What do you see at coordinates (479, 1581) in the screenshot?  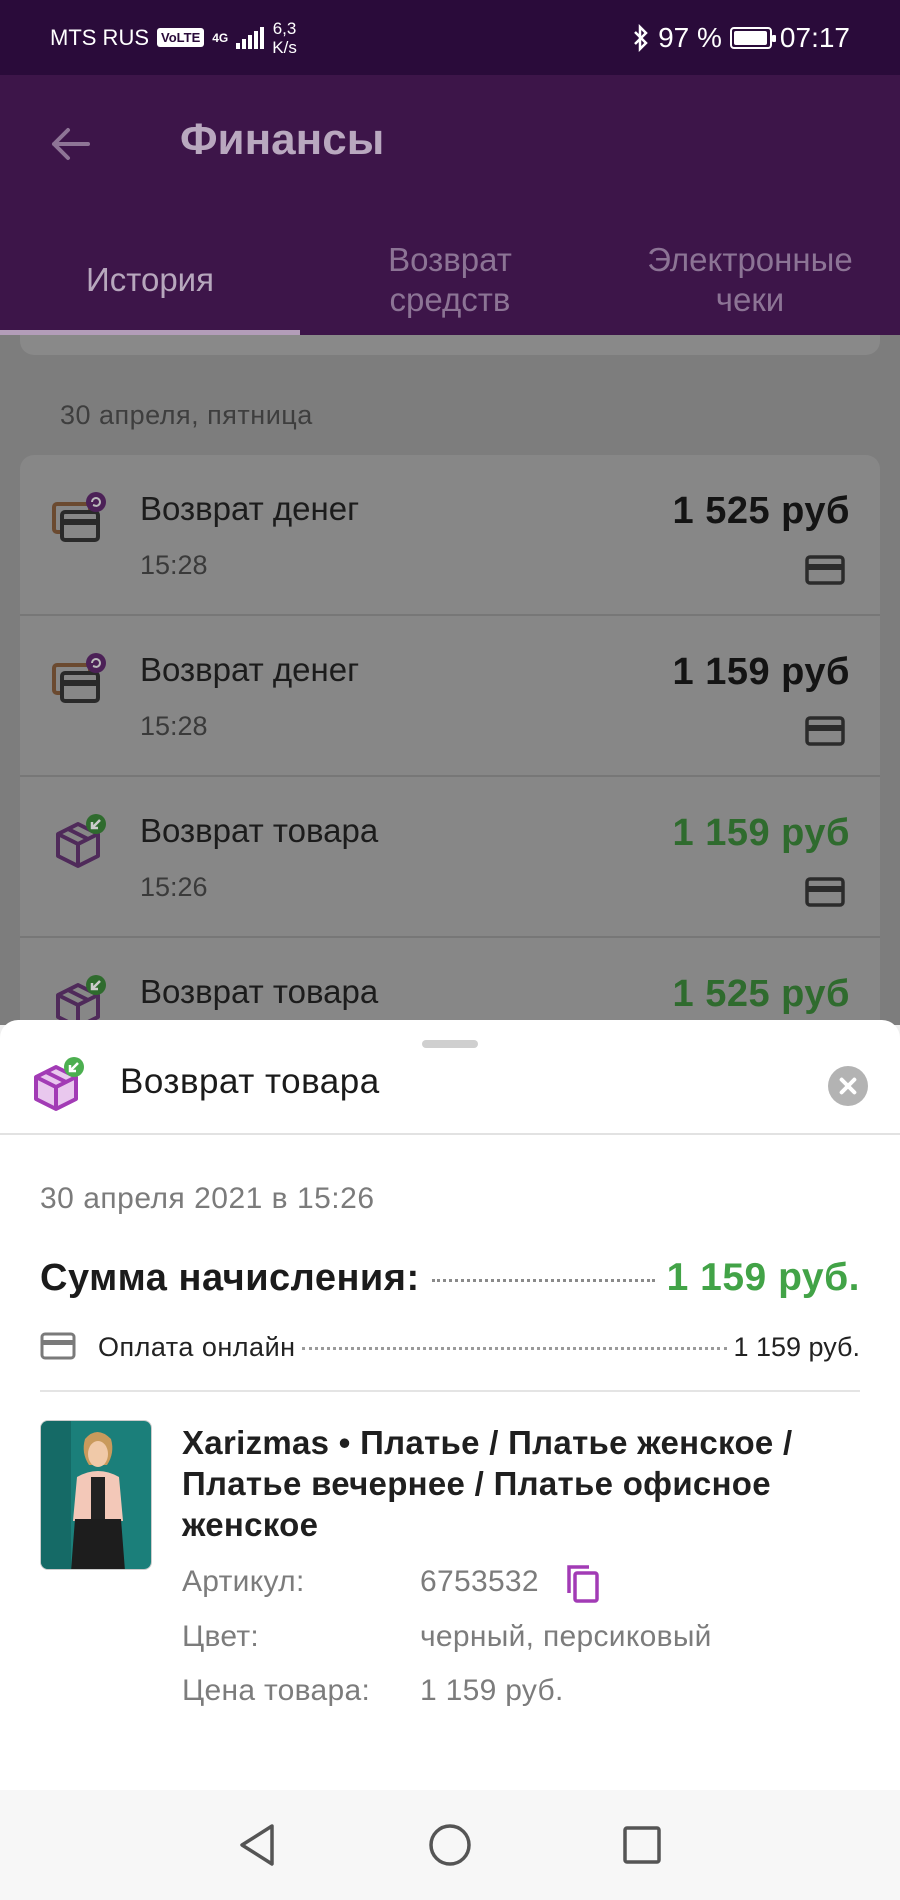 I see `article-value: 6753532` at bounding box center [479, 1581].